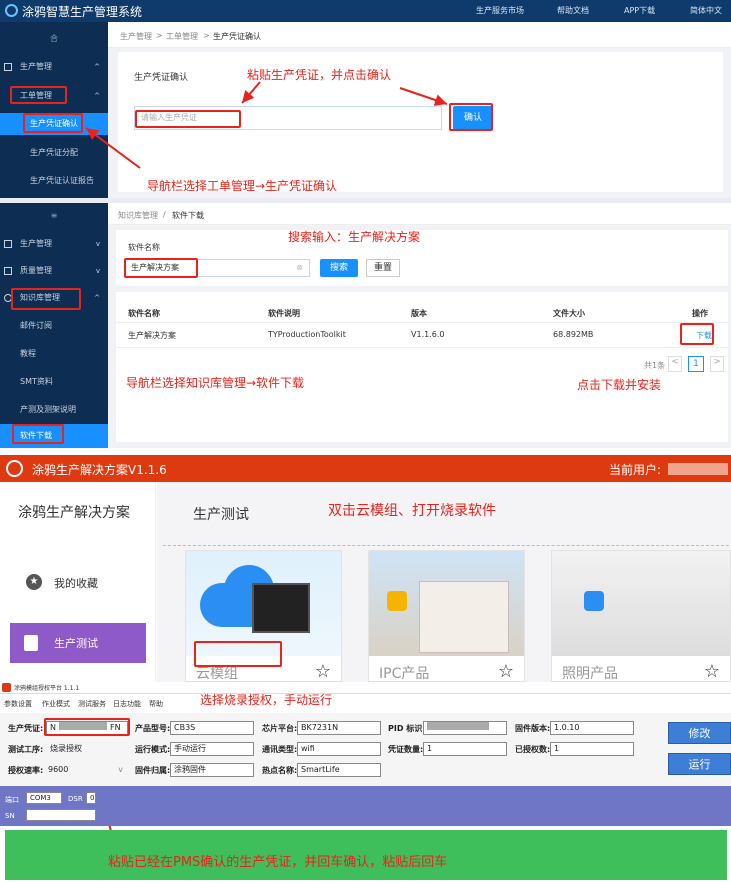 Image resolution: width=731 pixels, height=884 pixels. What do you see at coordinates (655, 365) in the screenshot?
I see `pagination-total: 共1条` at bounding box center [655, 365].